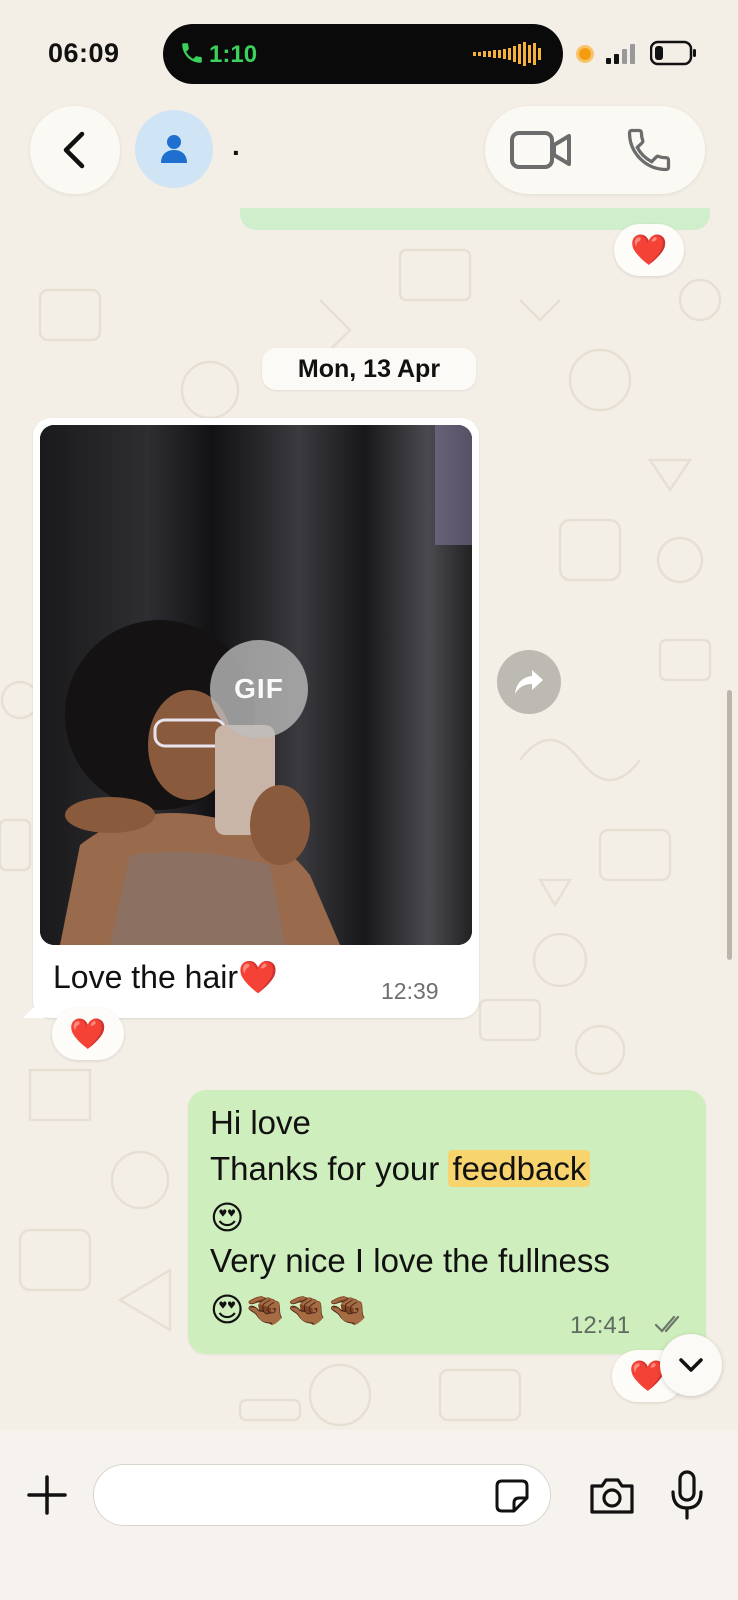  I want to click on forward-arrow-icon, so click(529, 682).